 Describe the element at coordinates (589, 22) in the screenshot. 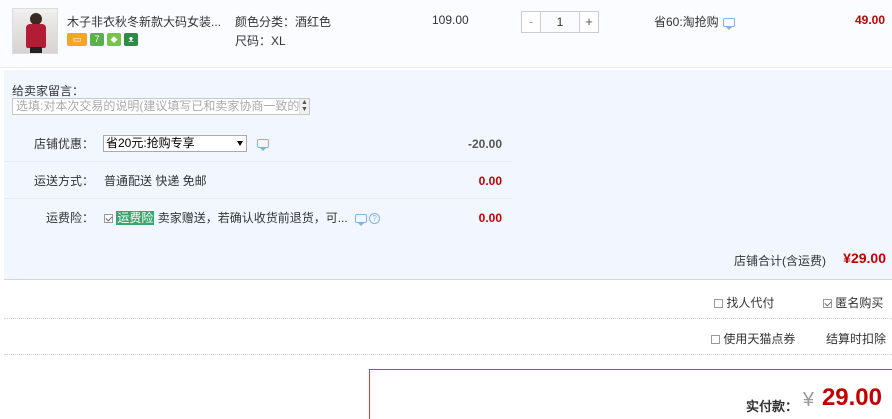

I see `quantity-plus-button: +` at that location.